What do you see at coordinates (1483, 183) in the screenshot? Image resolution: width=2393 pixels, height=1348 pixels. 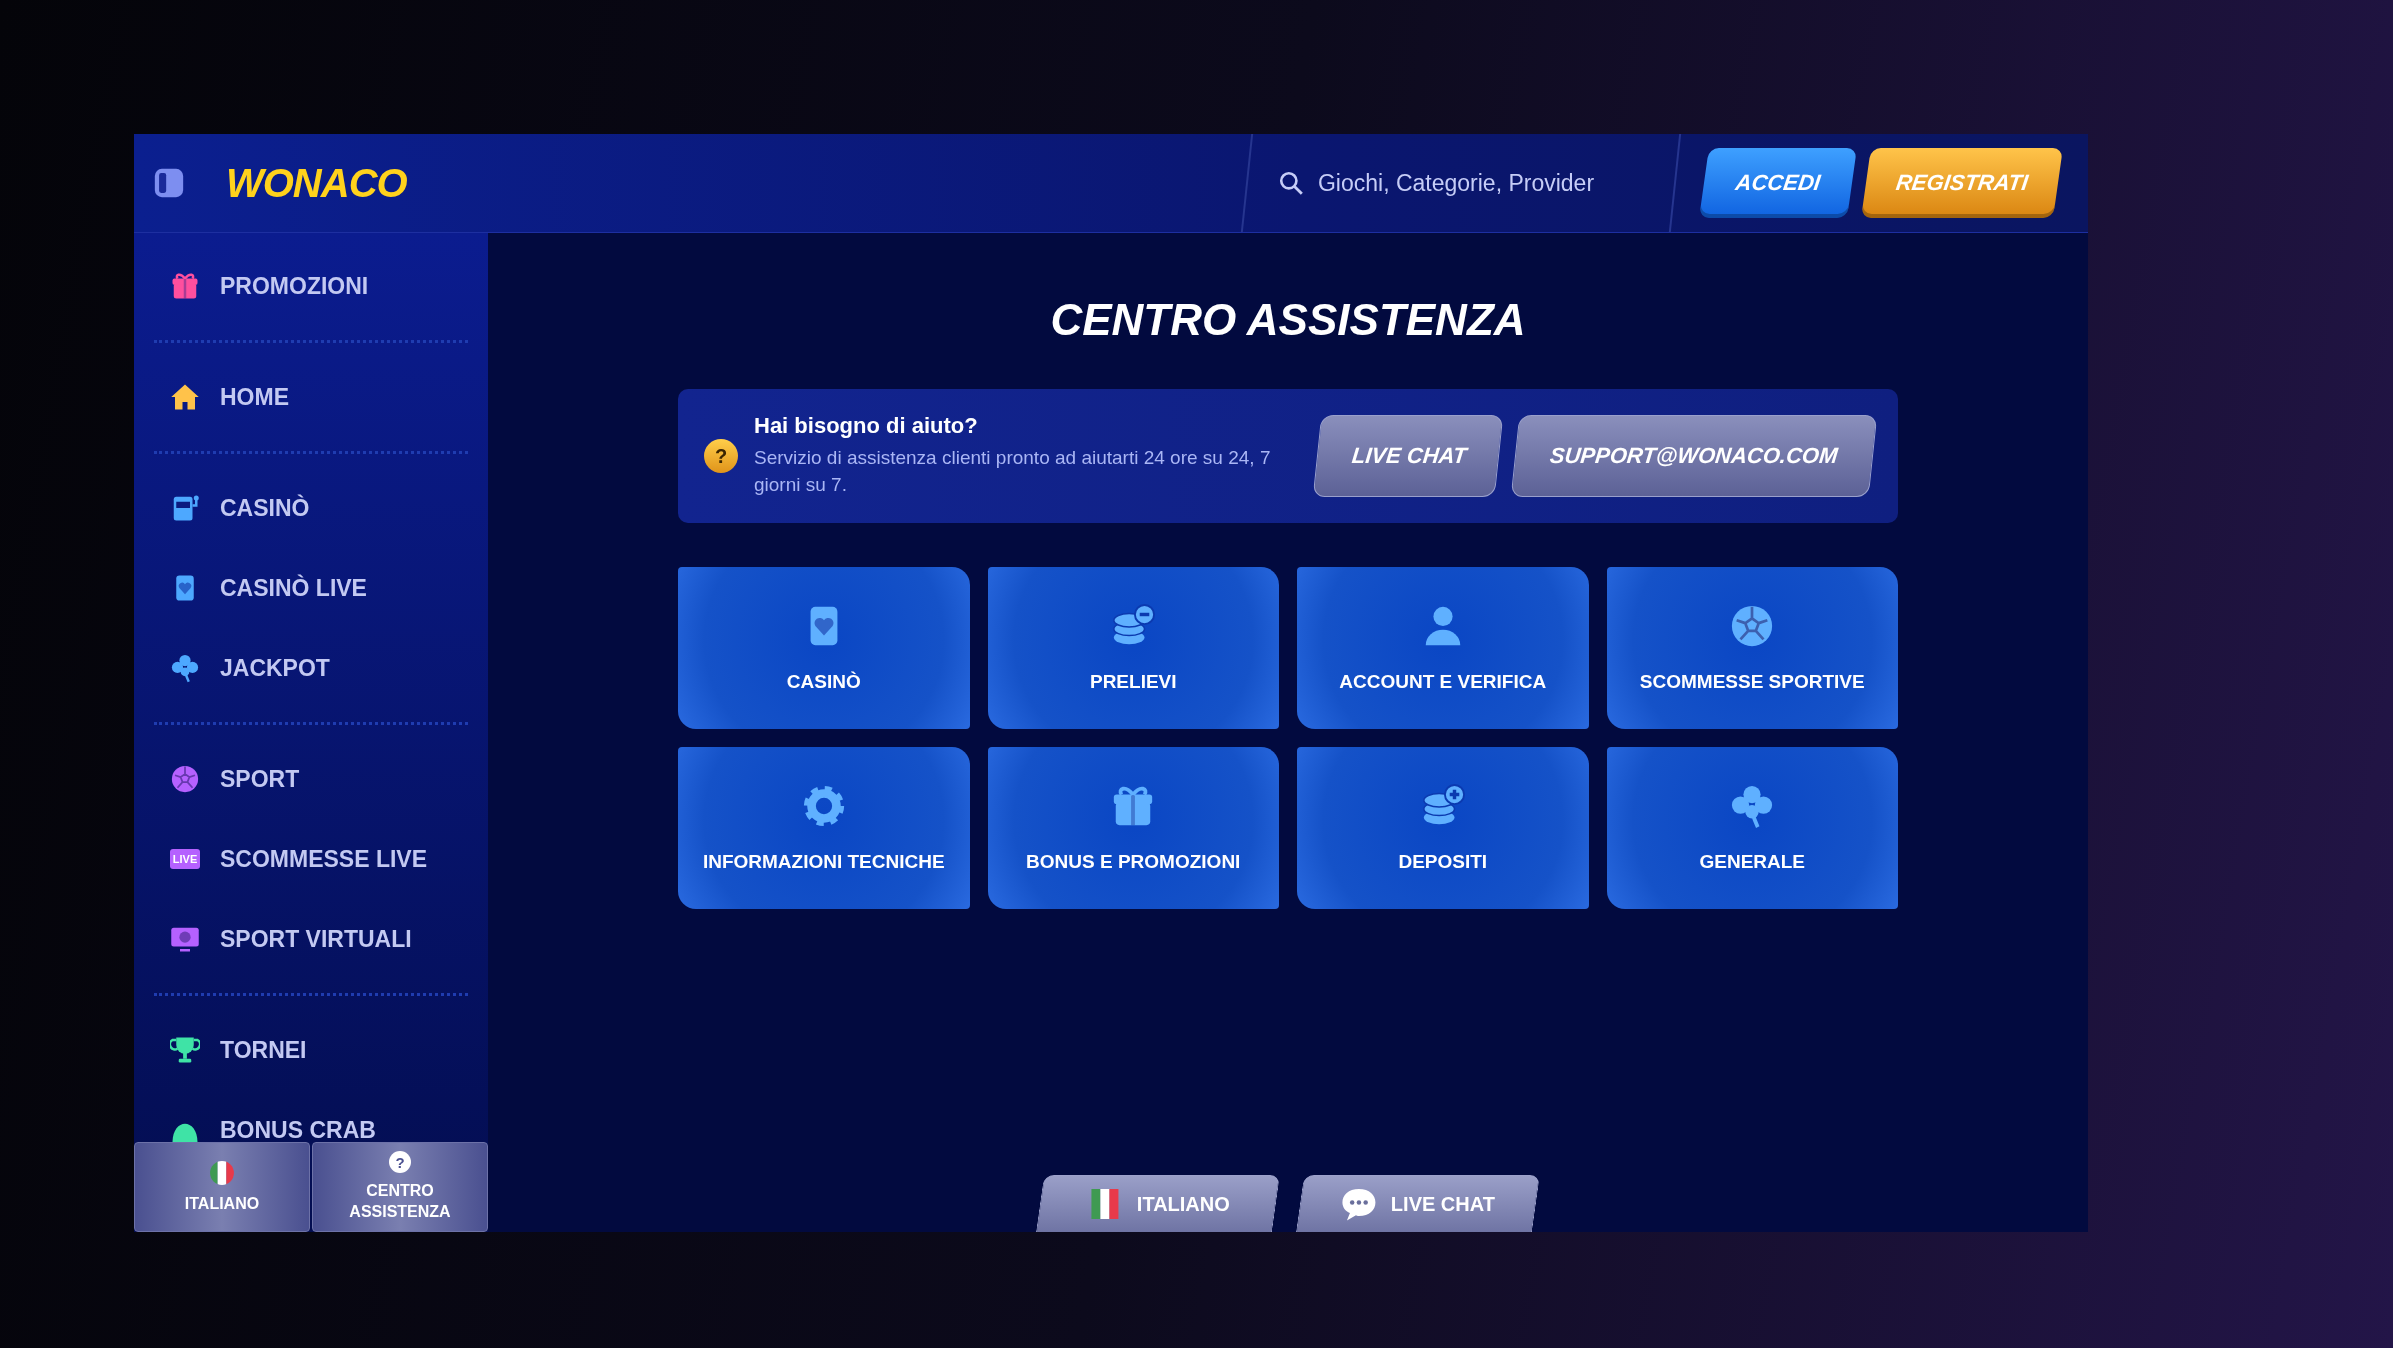 I see `search-field: Giochi, Categorie, Provider` at bounding box center [1483, 183].